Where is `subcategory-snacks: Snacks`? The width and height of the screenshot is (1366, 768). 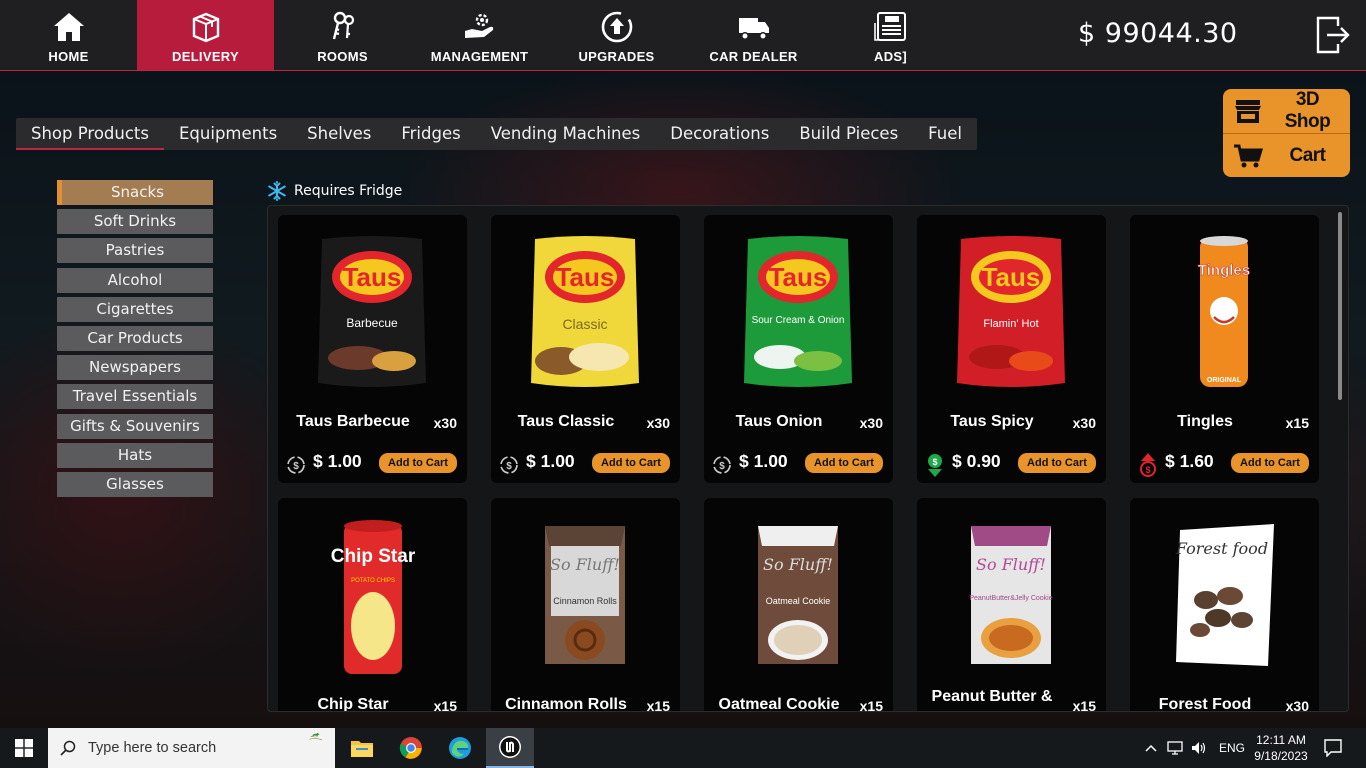 subcategory-snacks: Snacks is located at coordinates (135, 192).